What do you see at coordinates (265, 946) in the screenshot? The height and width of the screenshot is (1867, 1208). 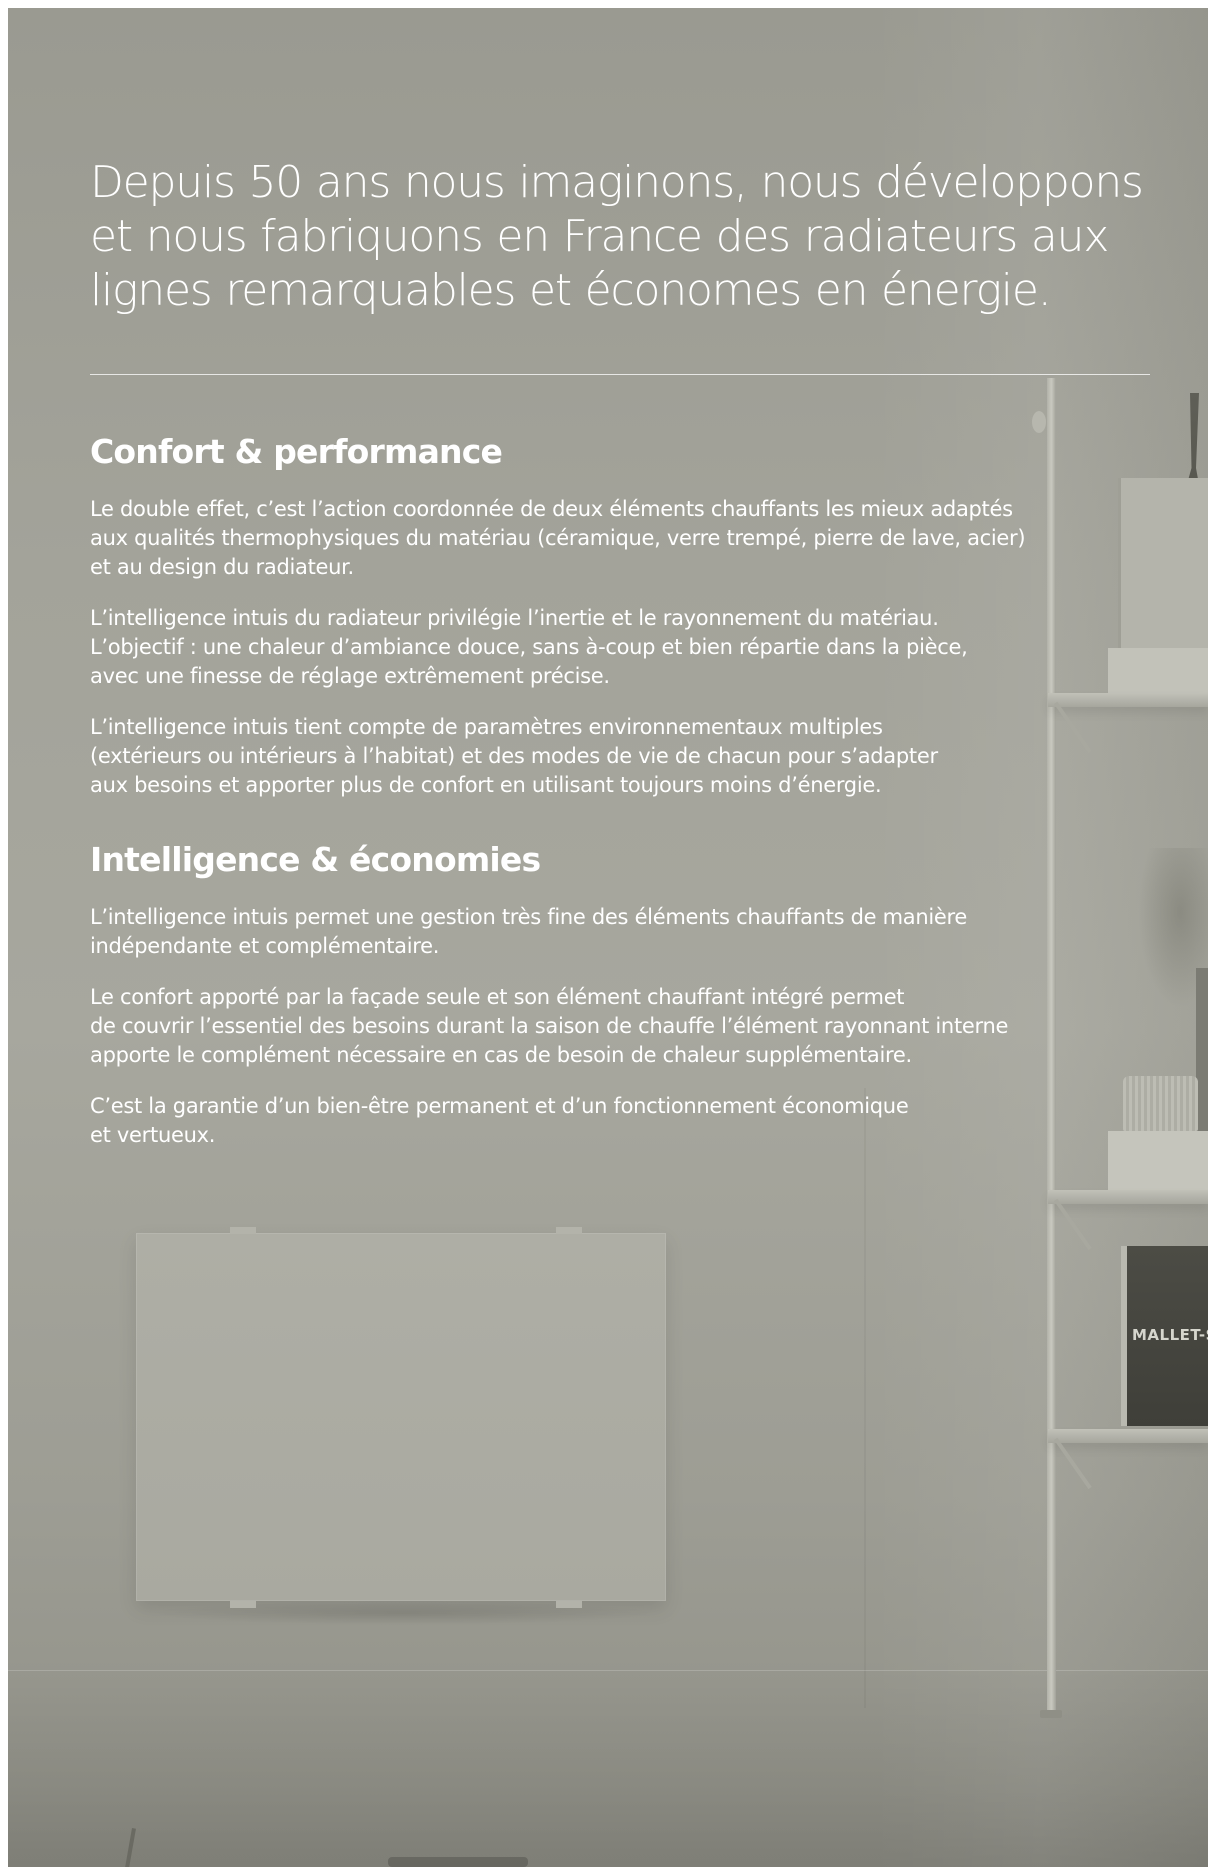 I see `paragraph-line: indépendante et complémentaire.` at bounding box center [265, 946].